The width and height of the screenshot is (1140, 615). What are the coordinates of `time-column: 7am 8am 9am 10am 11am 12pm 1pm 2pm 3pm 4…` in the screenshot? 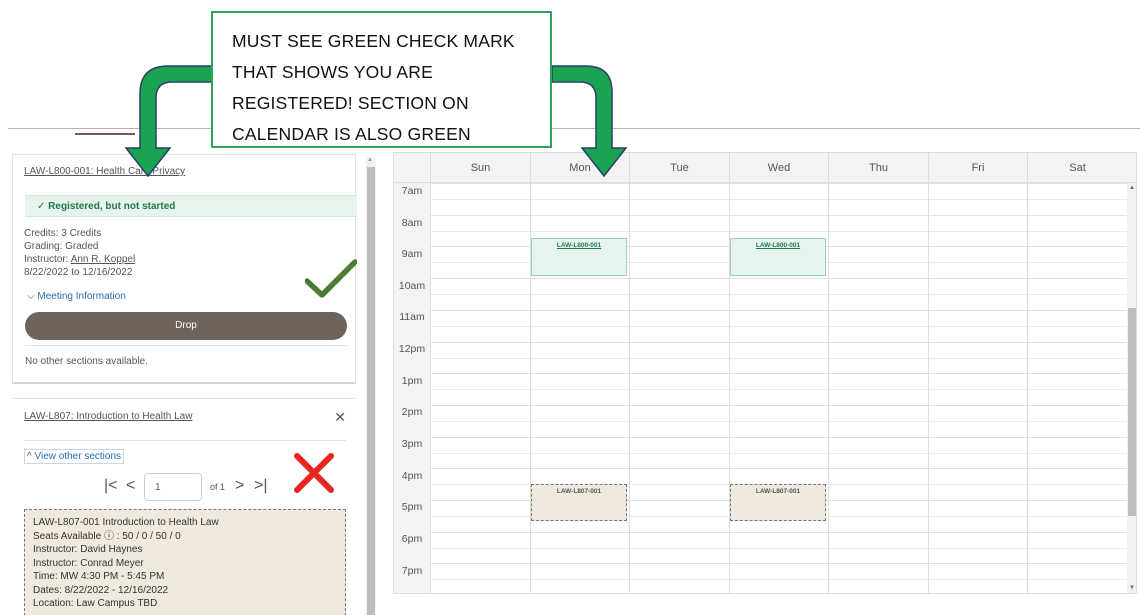 It's located at (412, 388).